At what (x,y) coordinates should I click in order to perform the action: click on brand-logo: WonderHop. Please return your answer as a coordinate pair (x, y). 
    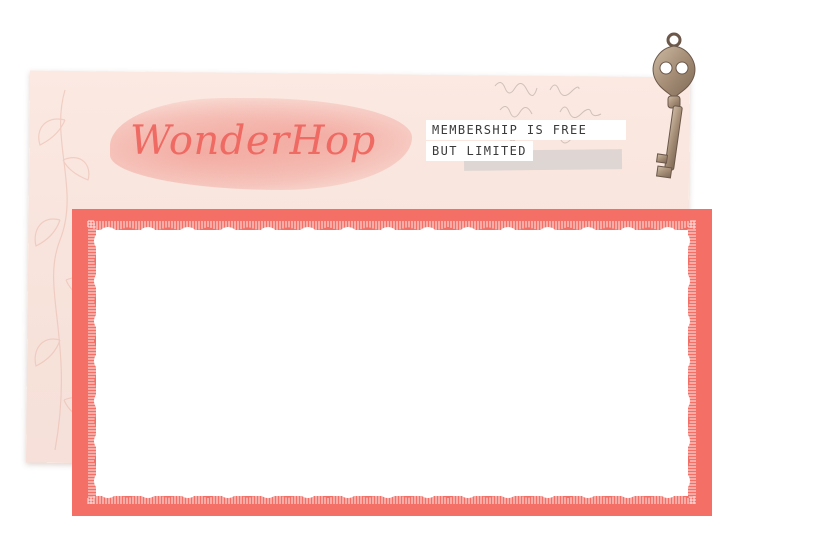
    Looking at the image, I should click on (253, 141).